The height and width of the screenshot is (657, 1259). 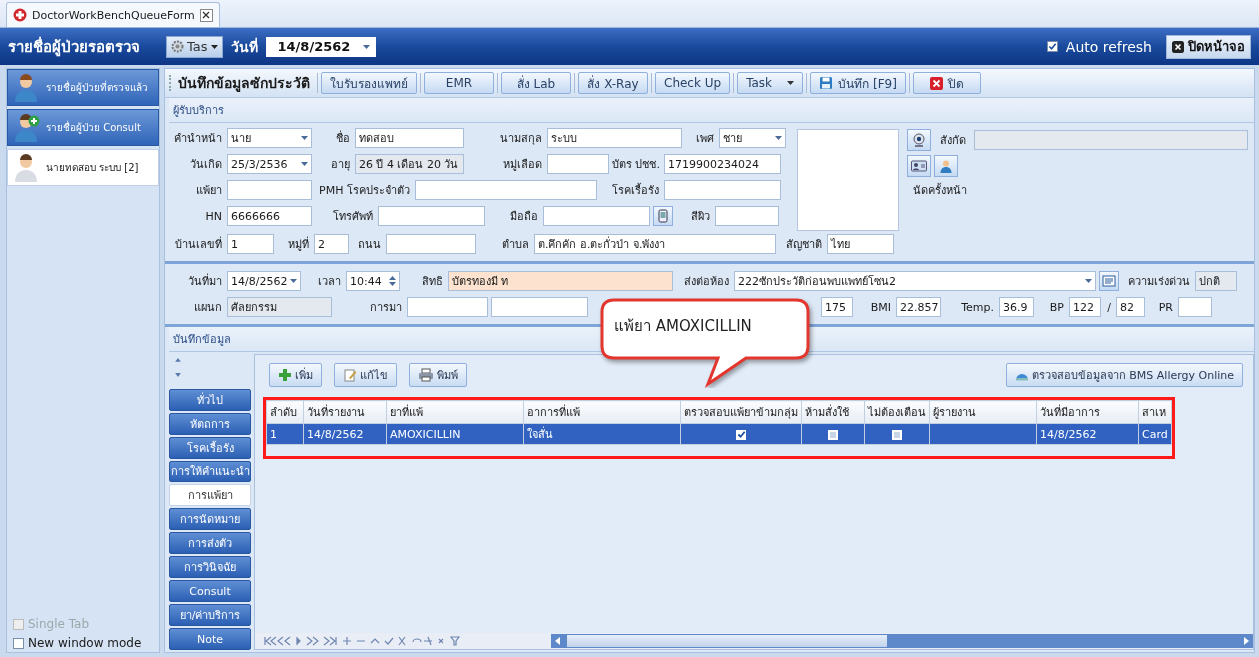 I want to click on record-tab: Consult, so click(x=210, y=591).